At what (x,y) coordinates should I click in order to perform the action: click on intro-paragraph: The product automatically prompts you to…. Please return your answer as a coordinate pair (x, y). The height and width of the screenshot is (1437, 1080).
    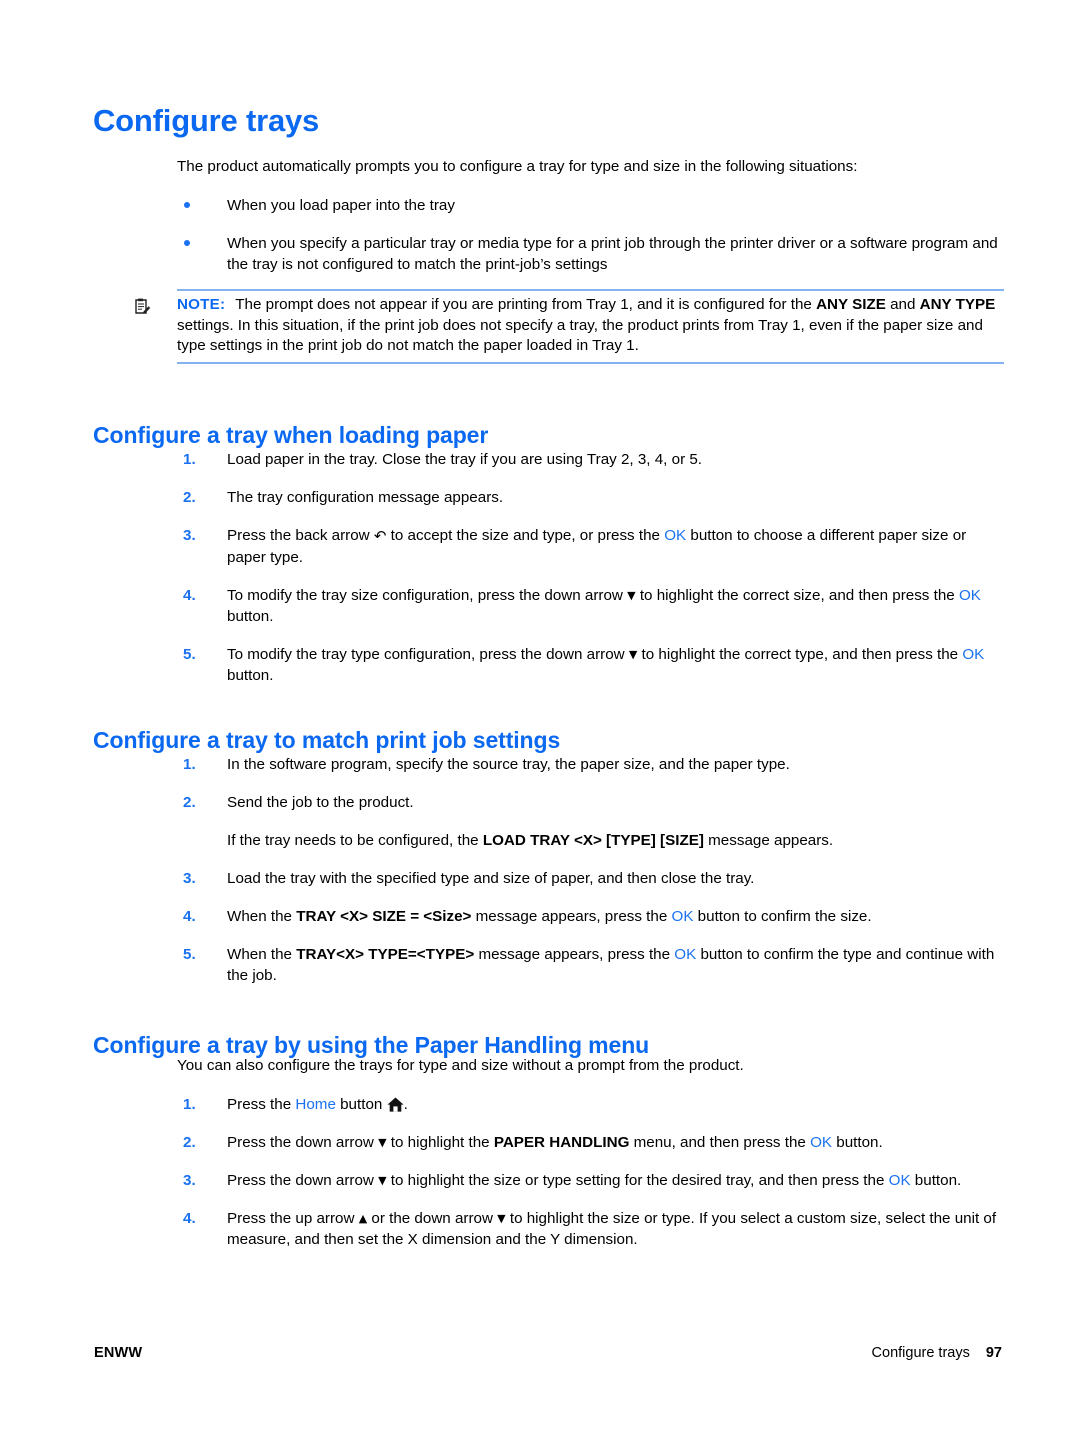
    Looking at the image, I should click on (517, 166).